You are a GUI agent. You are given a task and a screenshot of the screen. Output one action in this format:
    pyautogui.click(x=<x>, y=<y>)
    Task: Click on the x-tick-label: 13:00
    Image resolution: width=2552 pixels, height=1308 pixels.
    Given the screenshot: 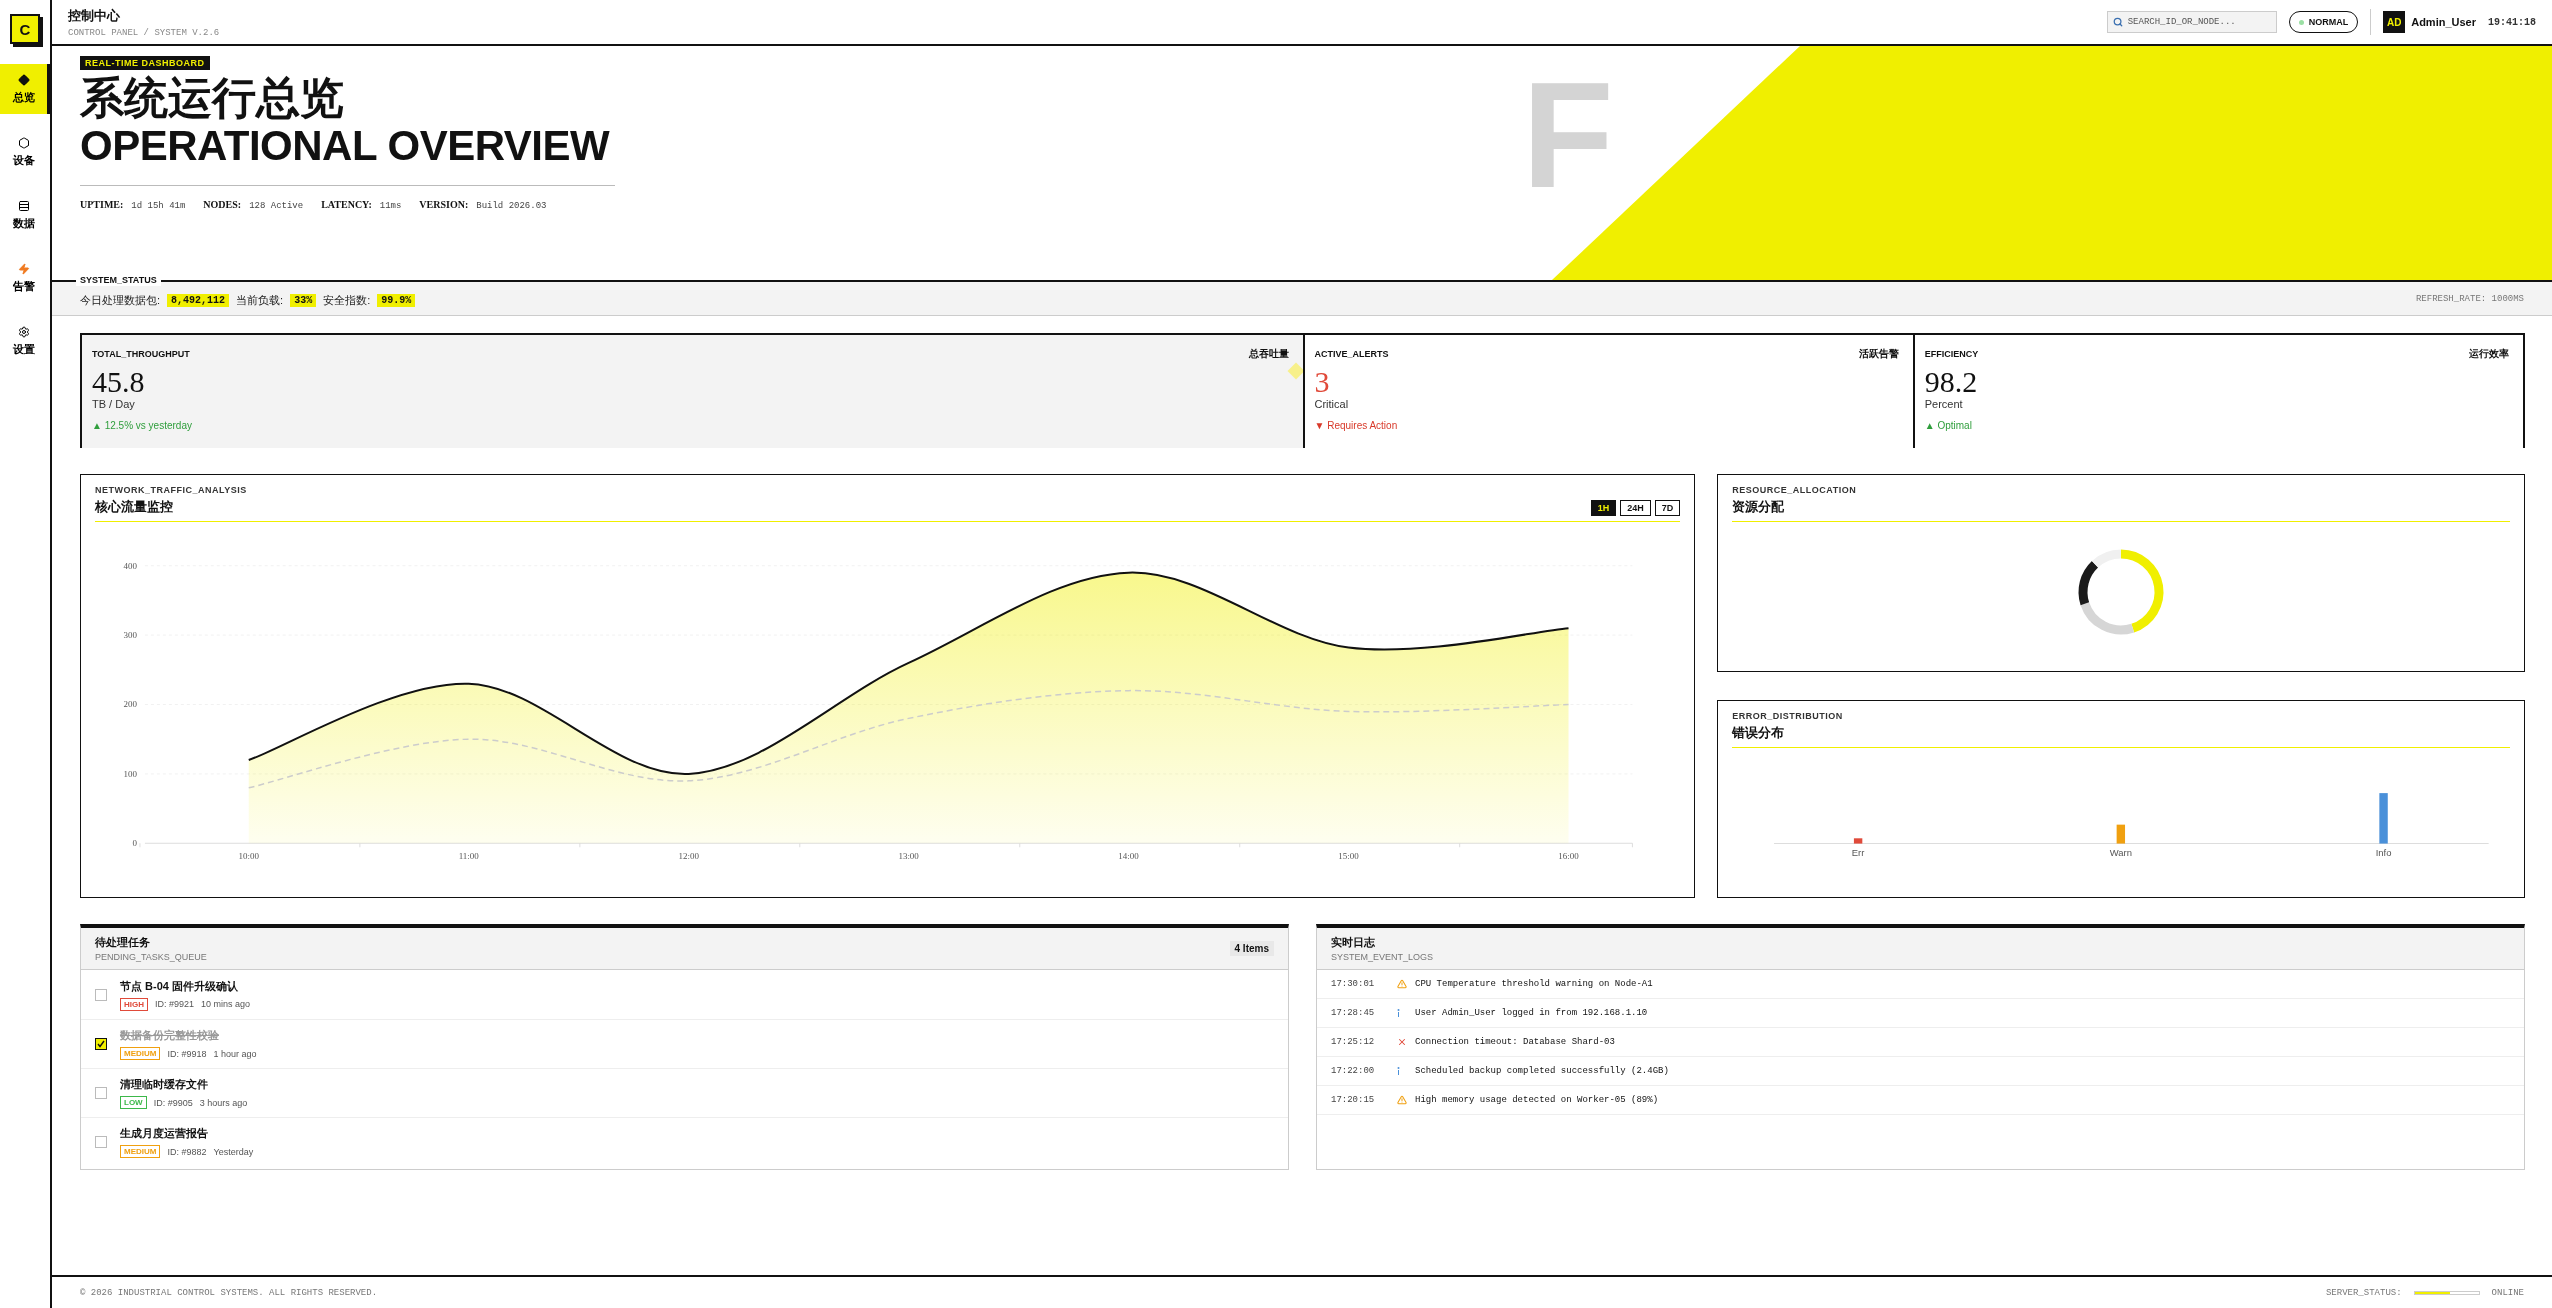 What is the action you would take?
    pyautogui.click(x=908, y=856)
    